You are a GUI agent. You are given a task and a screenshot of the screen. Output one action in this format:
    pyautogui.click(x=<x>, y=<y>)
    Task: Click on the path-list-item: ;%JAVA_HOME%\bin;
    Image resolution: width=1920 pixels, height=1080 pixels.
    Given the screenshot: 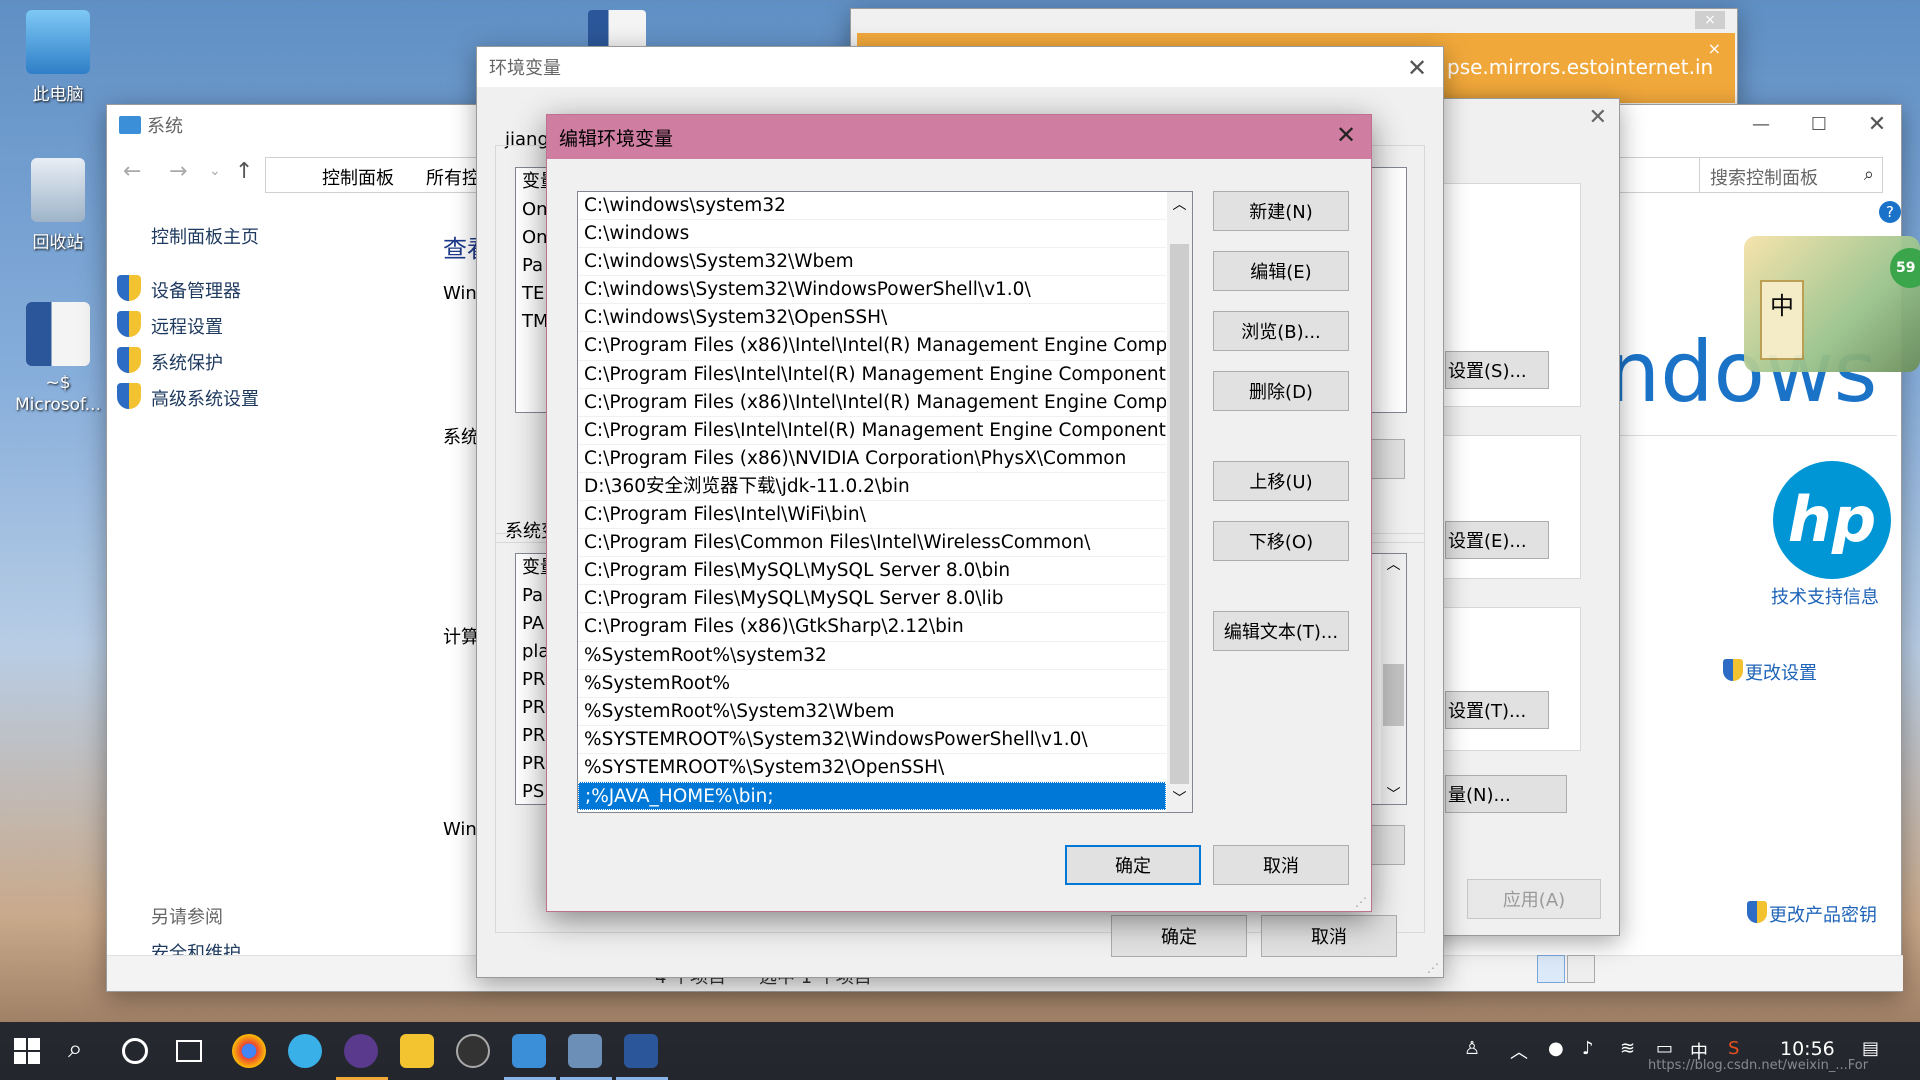 What is the action you would take?
    pyautogui.click(x=872, y=796)
    